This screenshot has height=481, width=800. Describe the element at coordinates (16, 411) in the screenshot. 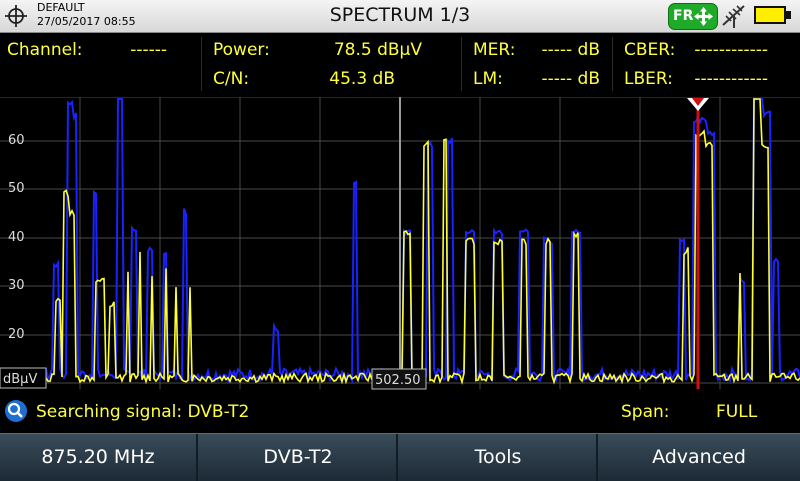

I see `magnifier-icon` at that location.